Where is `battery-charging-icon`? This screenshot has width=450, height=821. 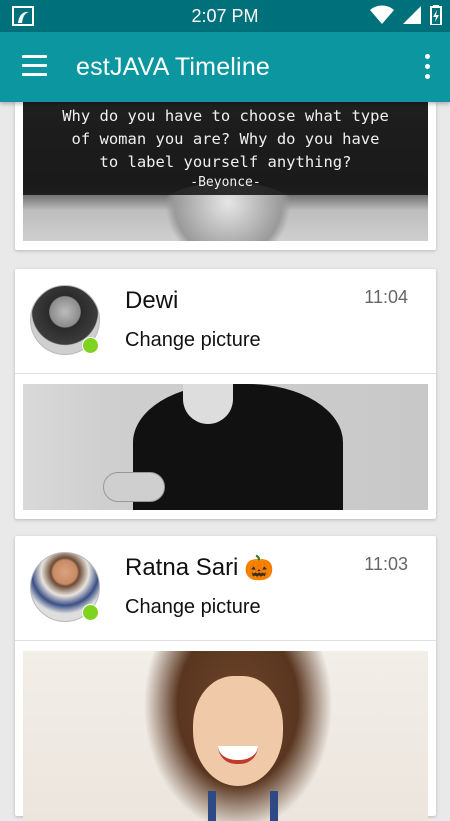 battery-charging-icon is located at coordinates (436, 15).